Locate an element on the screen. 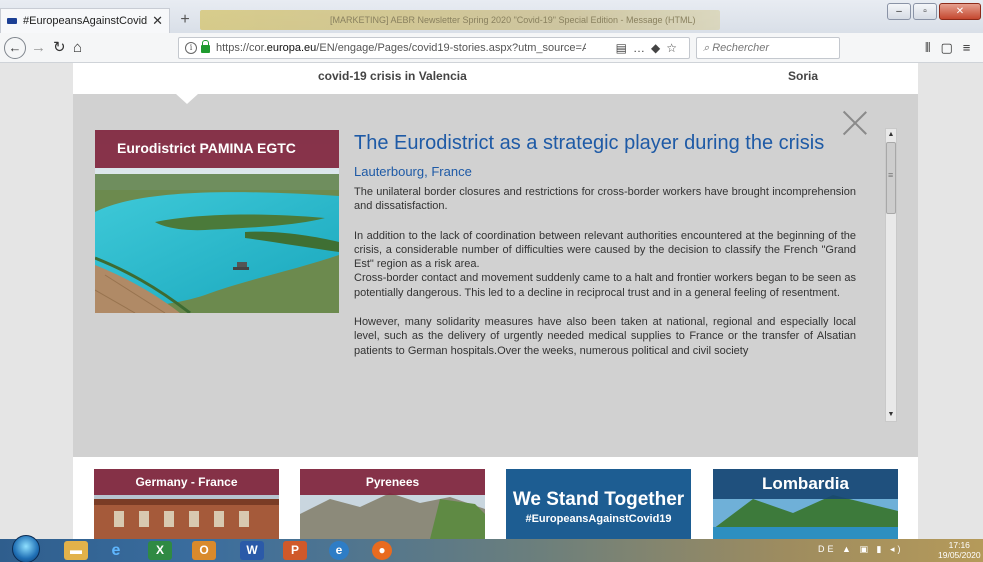  tray-arrow-icon: ▲ is located at coordinates (848, 549).